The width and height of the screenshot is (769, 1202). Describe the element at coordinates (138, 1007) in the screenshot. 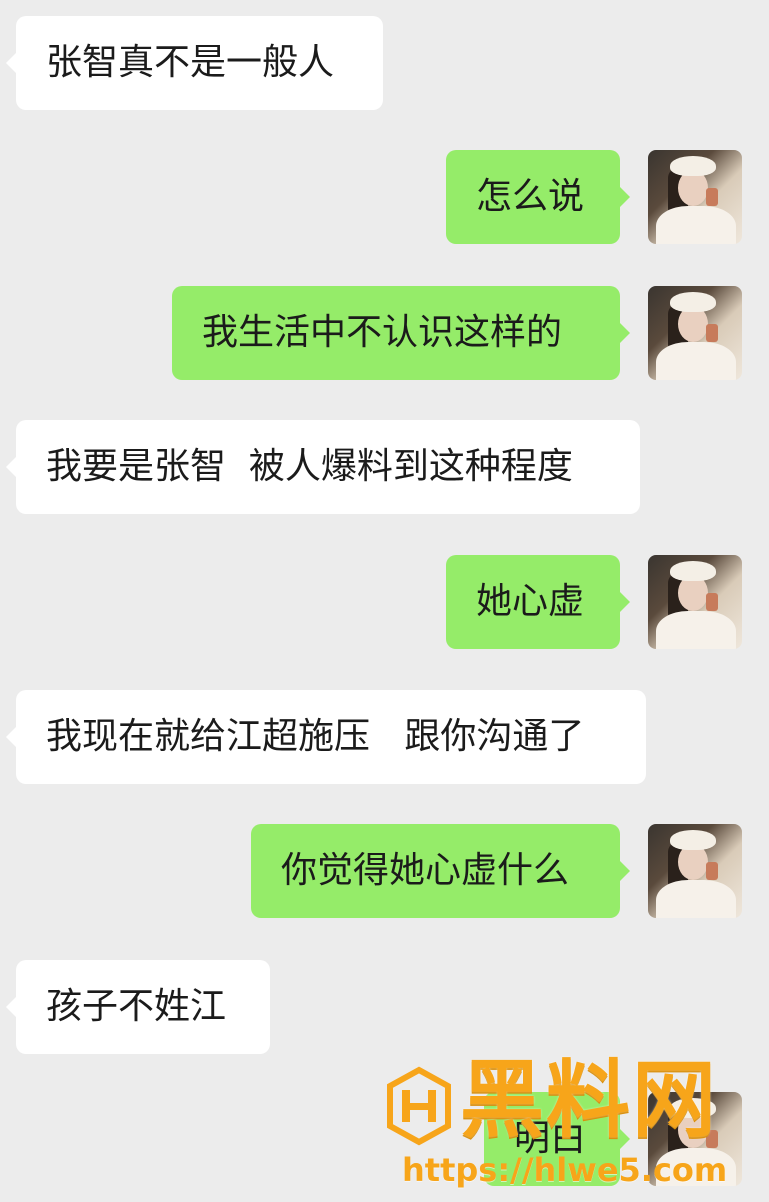

I see `message-bubble-incoming: 孩子不姓江` at that location.